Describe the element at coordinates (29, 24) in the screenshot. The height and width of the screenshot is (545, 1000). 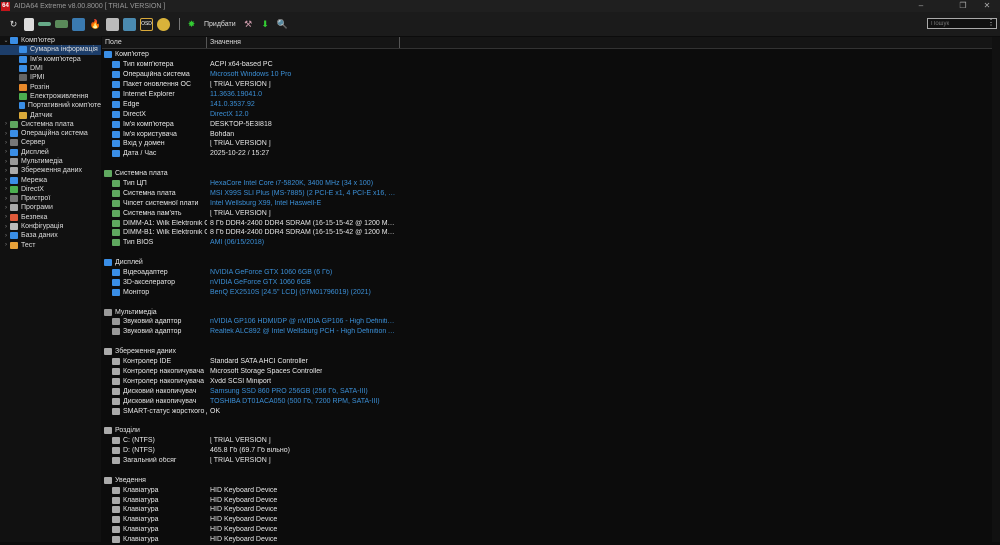
I see `report-icon` at that location.